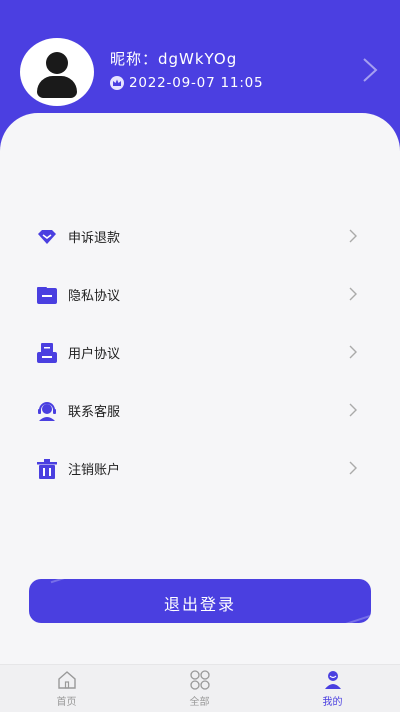 The width and height of the screenshot is (400, 712). What do you see at coordinates (196, 83) in the screenshot?
I see `vip-expiry-time: 2022-09-07 11:05` at bounding box center [196, 83].